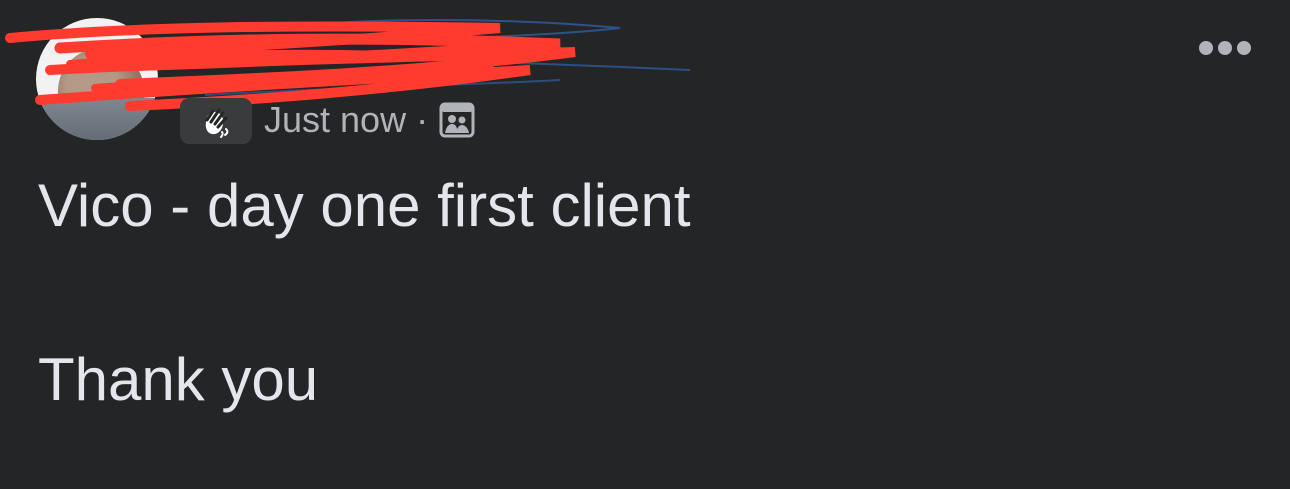 Image resolution: width=1290 pixels, height=489 pixels. Describe the element at coordinates (364, 205) in the screenshot. I see `post-text-line-1: Vico - day one first client` at that location.